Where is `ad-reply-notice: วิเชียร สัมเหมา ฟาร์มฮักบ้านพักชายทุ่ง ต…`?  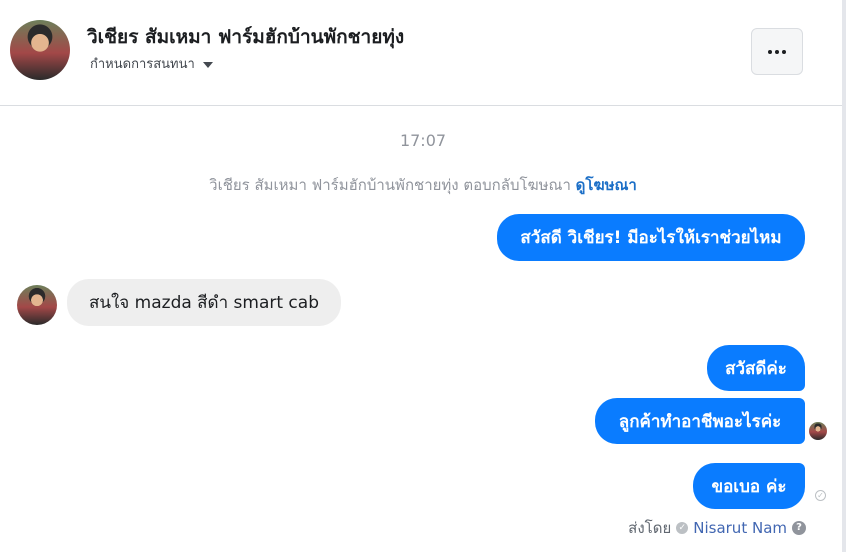
ad-reply-notice: วิเชียร สัมเหมา ฟาร์มฮักบ้านพักชายทุ่ง ต… is located at coordinates (423, 185).